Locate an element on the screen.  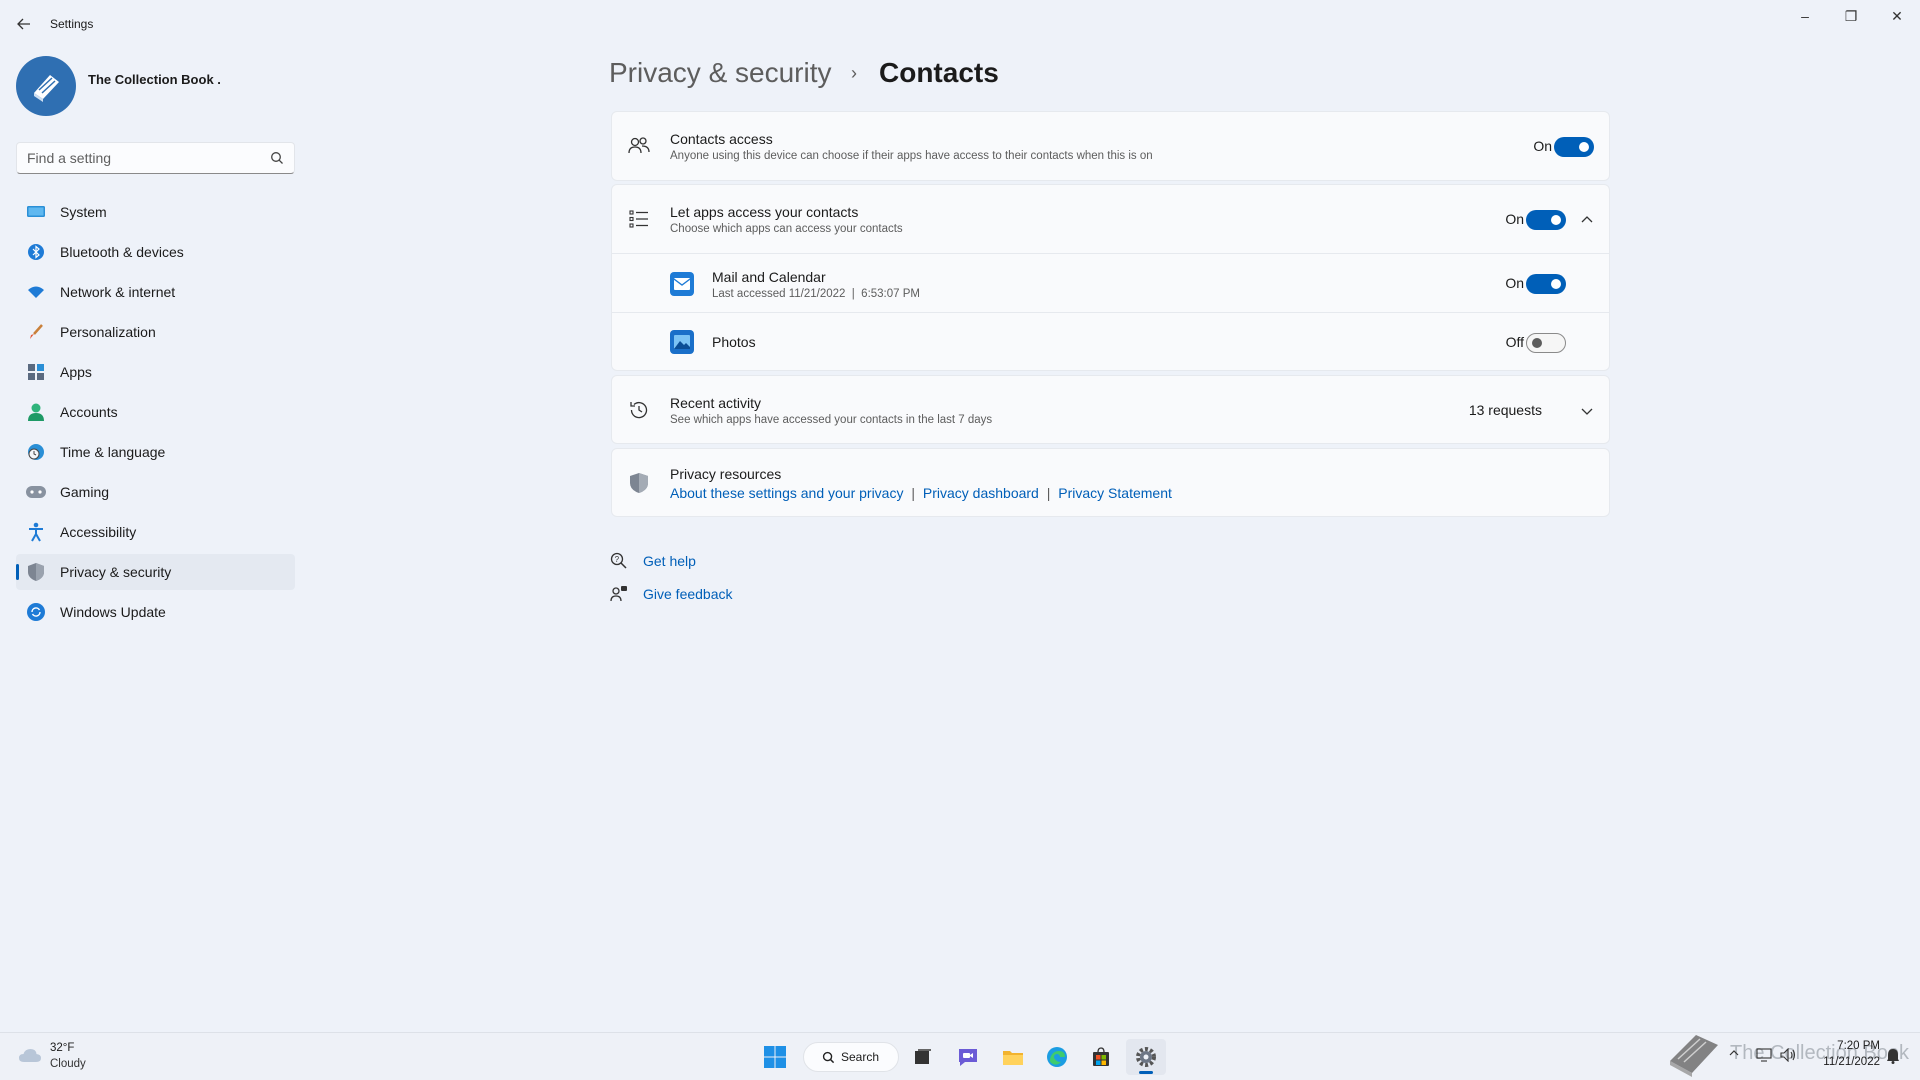
accessibility-icon is located at coordinates (36, 532).